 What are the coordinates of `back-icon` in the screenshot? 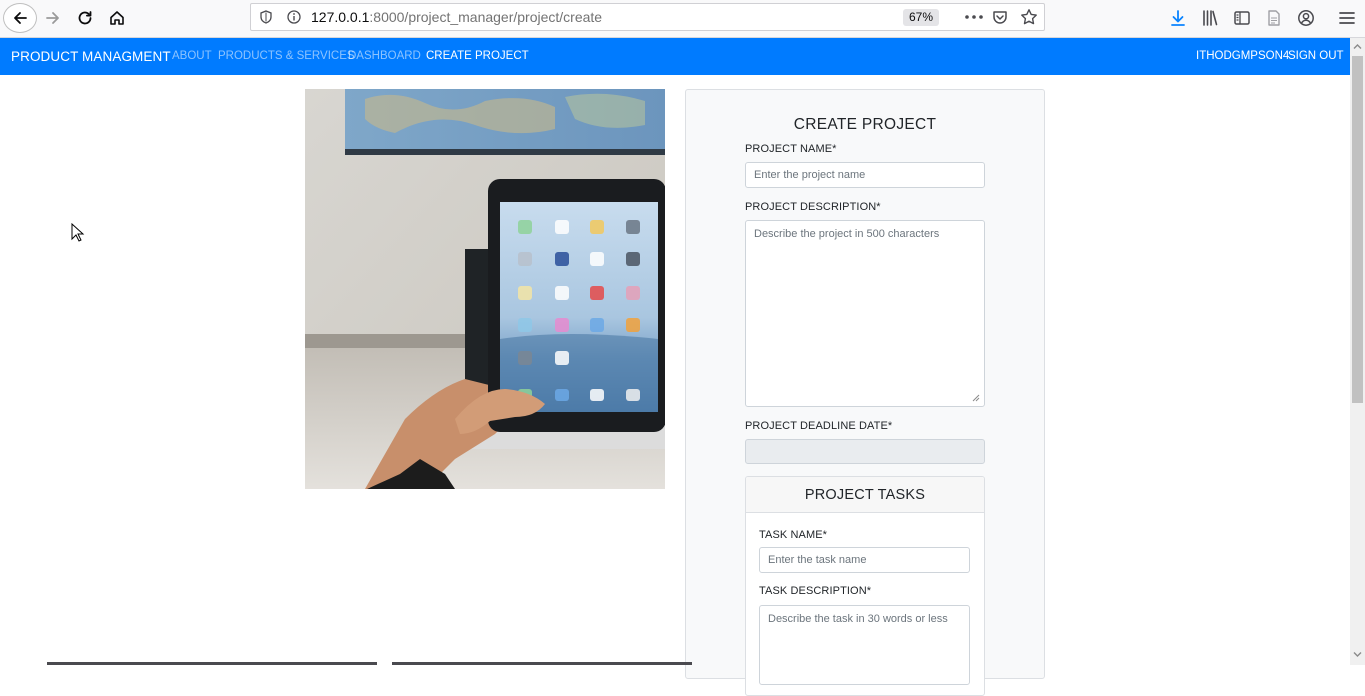 It's located at (20, 18).